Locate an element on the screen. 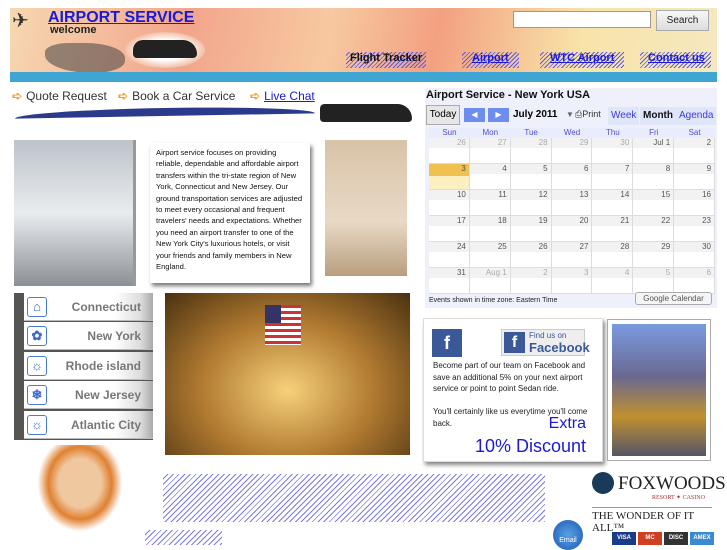  foxwoods-name: FOXWOODS is located at coordinates (672, 483).